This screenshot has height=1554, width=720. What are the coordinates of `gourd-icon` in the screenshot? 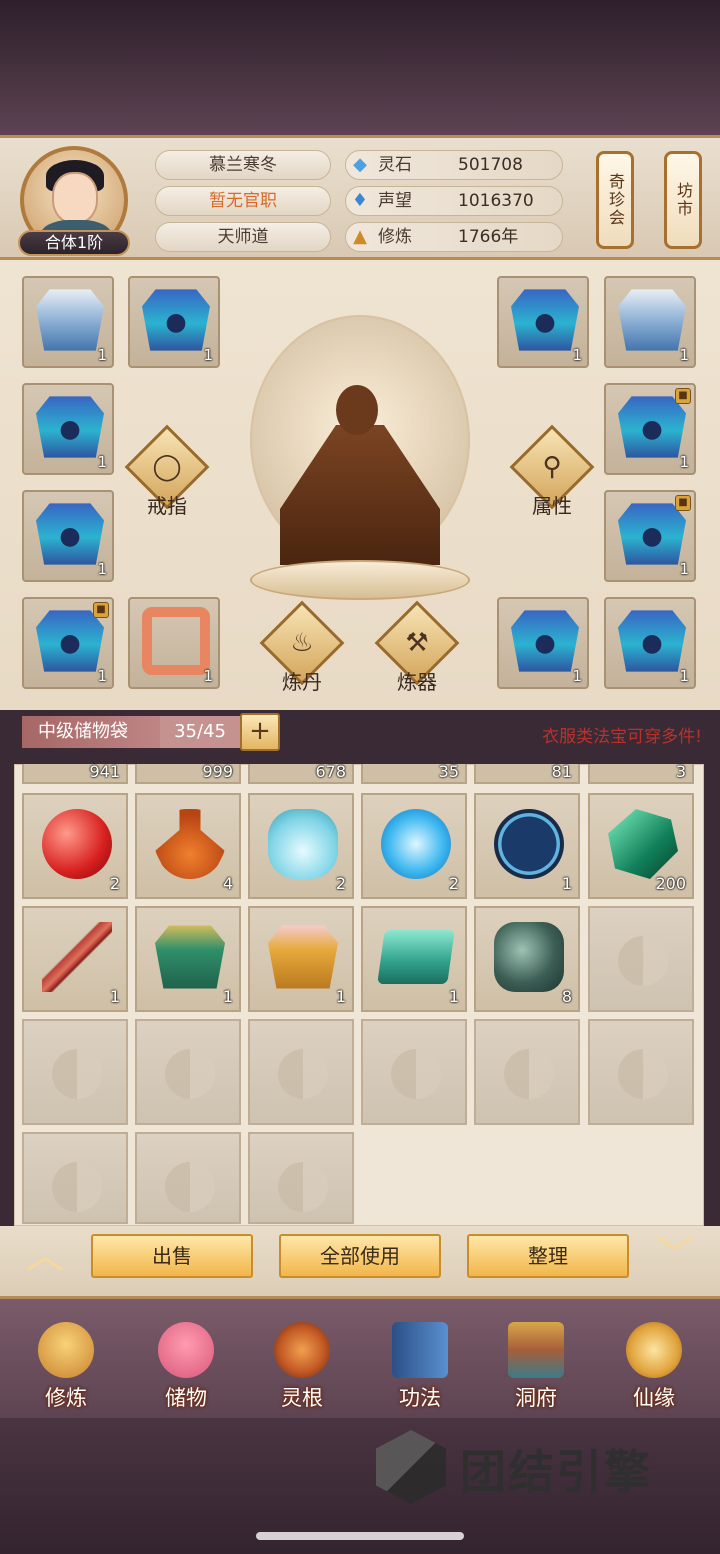 It's located at (190, 844).